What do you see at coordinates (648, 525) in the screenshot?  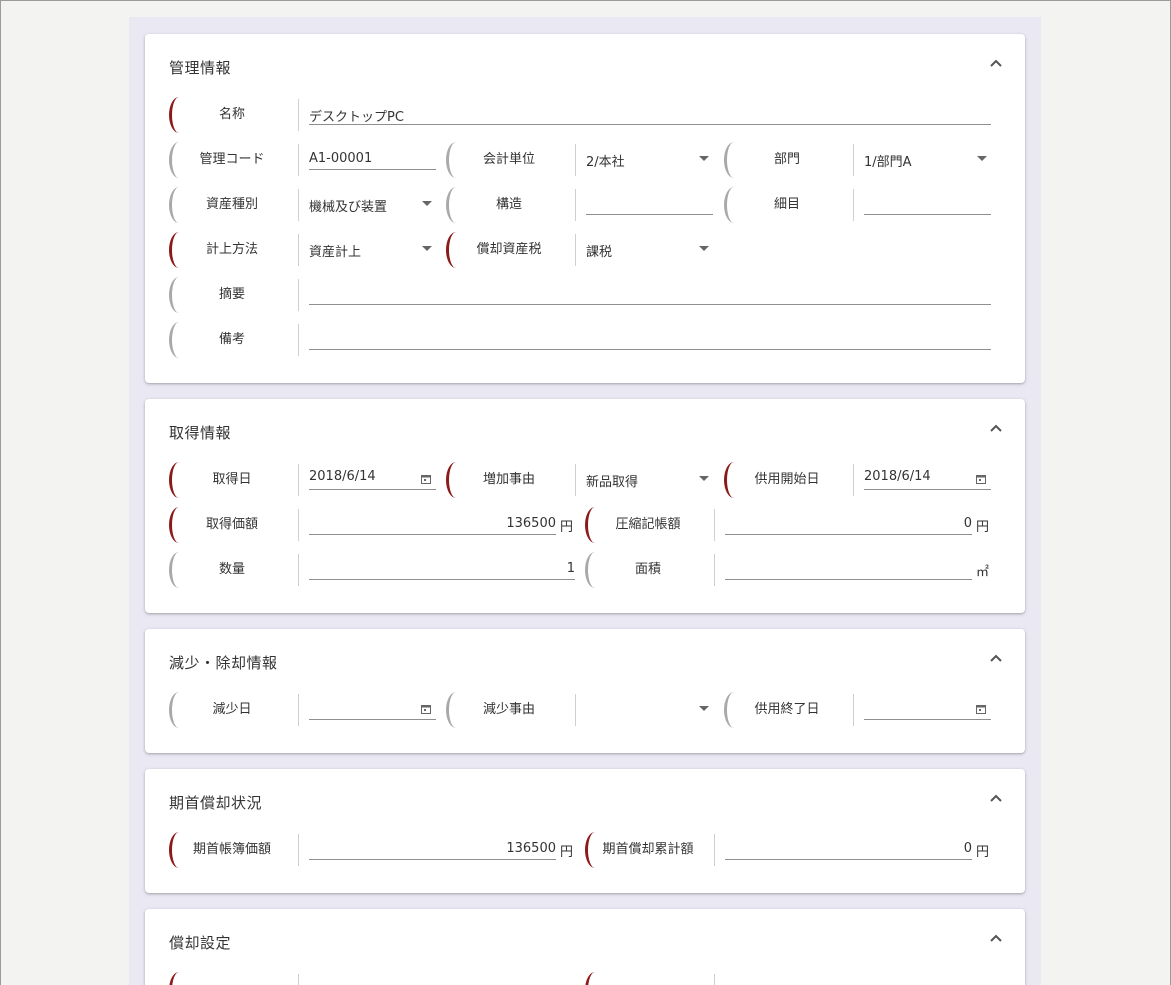 I see `compressed-label: 圧縮記帳額` at bounding box center [648, 525].